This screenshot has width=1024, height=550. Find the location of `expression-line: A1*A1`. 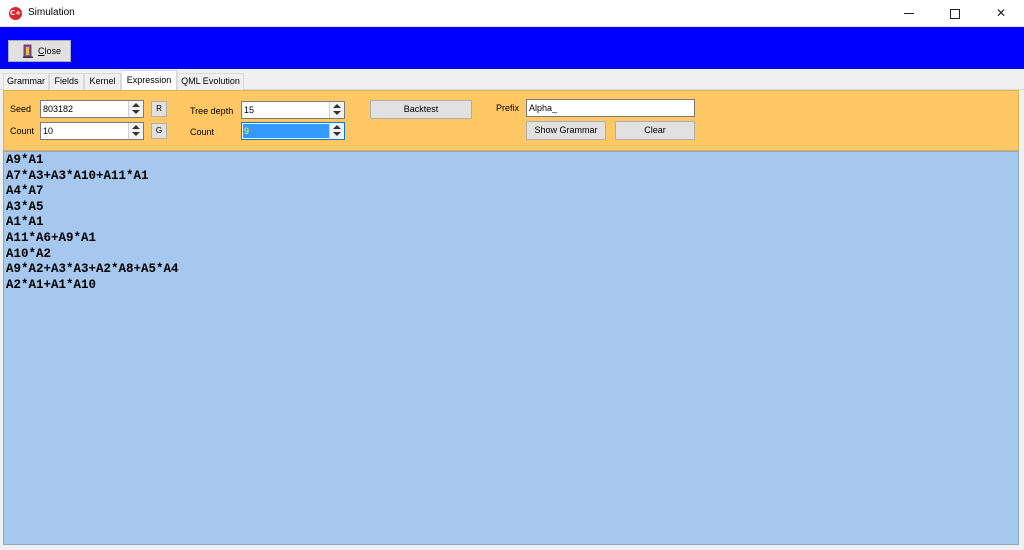

expression-line: A1*A1 is located at coordinates (25, 222).